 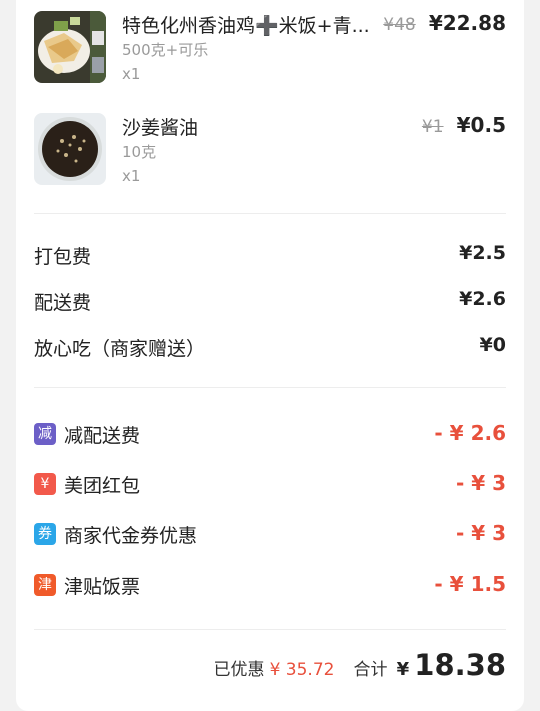 I want to click on discount-delivery-row: 减 减配送费 - ¥ 2.6, so click(x=270, y=435).